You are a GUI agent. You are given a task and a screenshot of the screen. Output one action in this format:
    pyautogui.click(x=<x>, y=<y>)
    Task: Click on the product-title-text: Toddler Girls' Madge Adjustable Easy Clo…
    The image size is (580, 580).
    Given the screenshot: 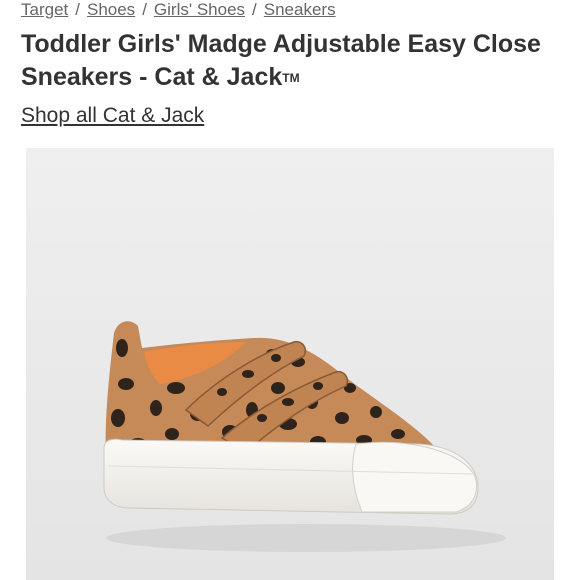 What is the action you would take?
    pyautogui.click(x=281, y=60)
    